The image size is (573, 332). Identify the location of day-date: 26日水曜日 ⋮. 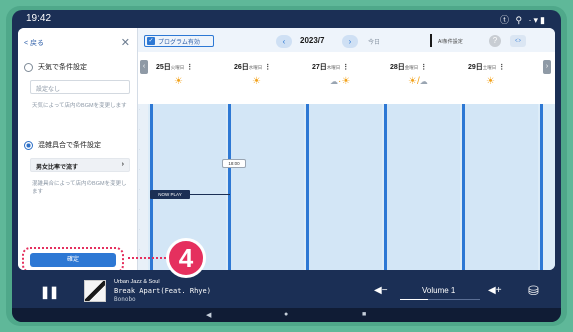
(253, 67).